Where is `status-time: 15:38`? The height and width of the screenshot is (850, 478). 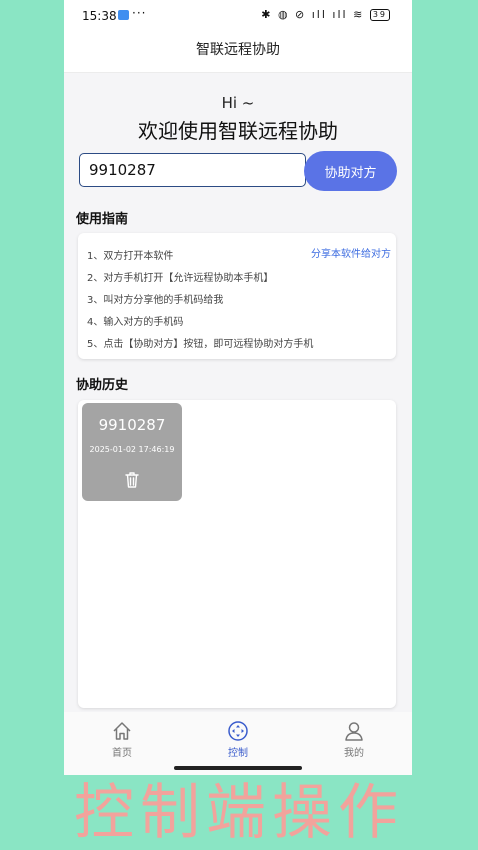
status-time: 15:38 is located at coordinates (99, 16).